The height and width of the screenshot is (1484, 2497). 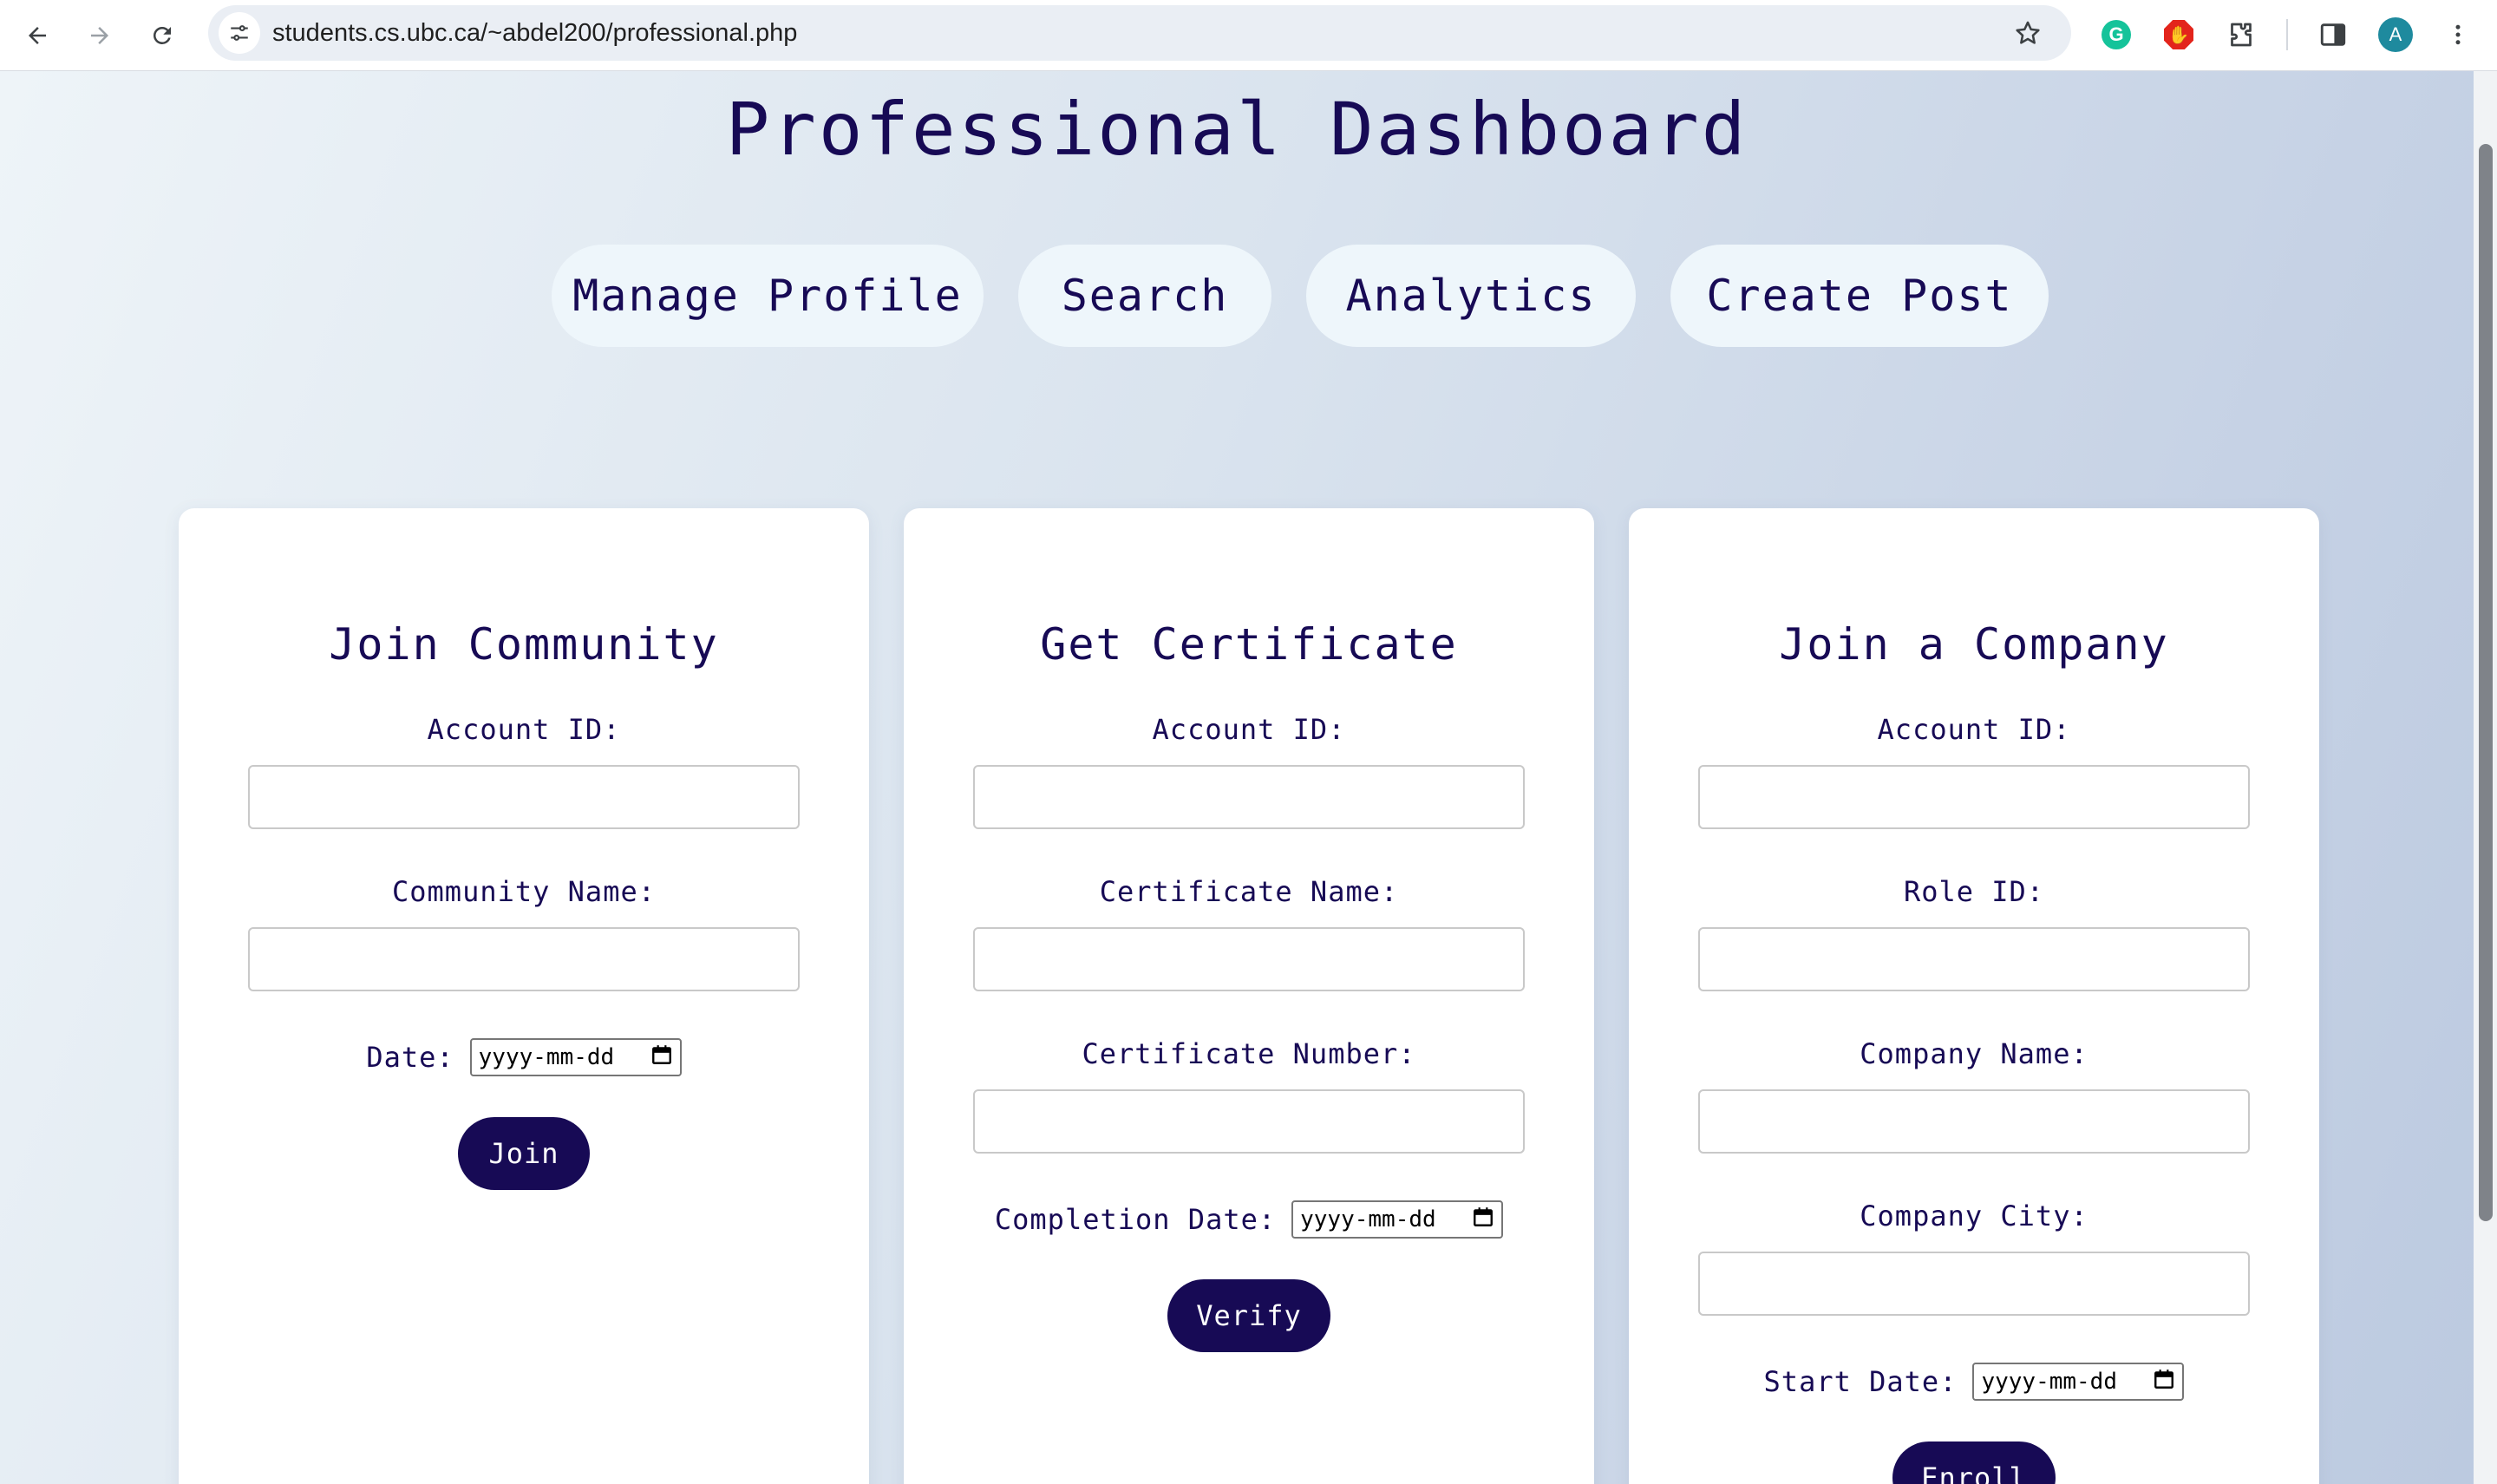 I want to click on side-panel-icon, so click(x=2333, y=35).